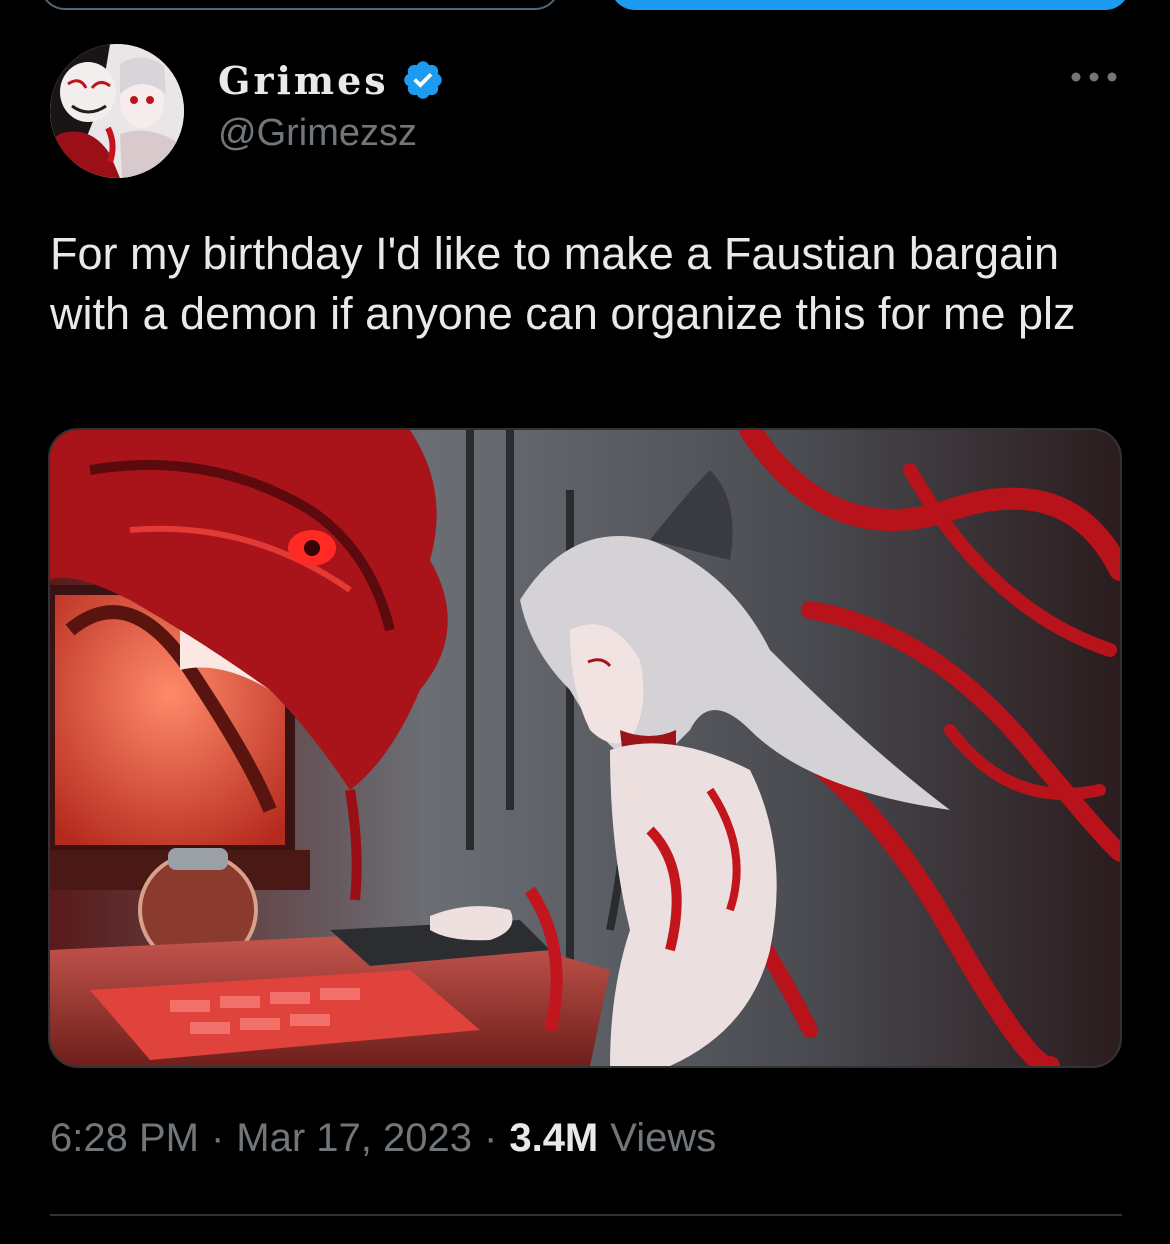 This screenshot has width=1170, height=1244. What do you see at coordinates (303, 80) in the screenshot?
I see `display-name: Grimes` at bounding box center [303, 80].